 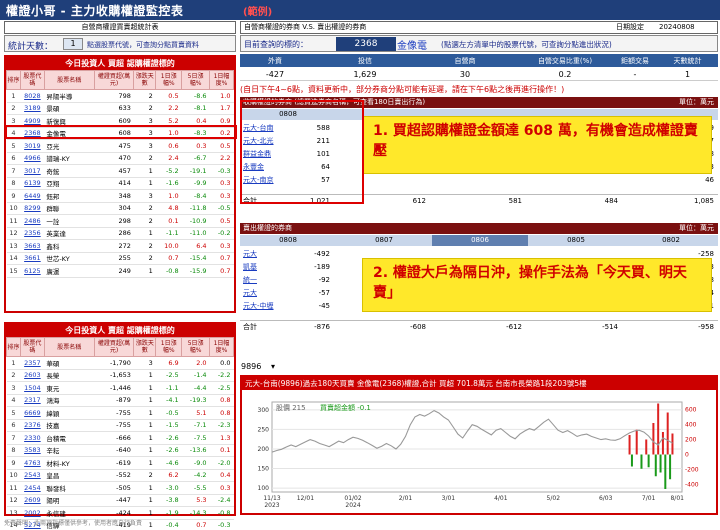 I want to click on table-row: 1 2357 華碩 -1,790 3 6.9 2.0 0.0, so click(x=120, y=363).